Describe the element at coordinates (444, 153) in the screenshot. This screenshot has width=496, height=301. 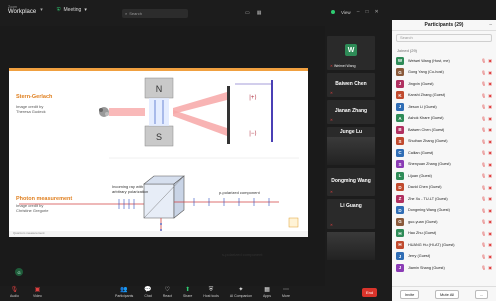
I see `participant-row: C Cailian (Guest) 🎙 ▣` at that location.